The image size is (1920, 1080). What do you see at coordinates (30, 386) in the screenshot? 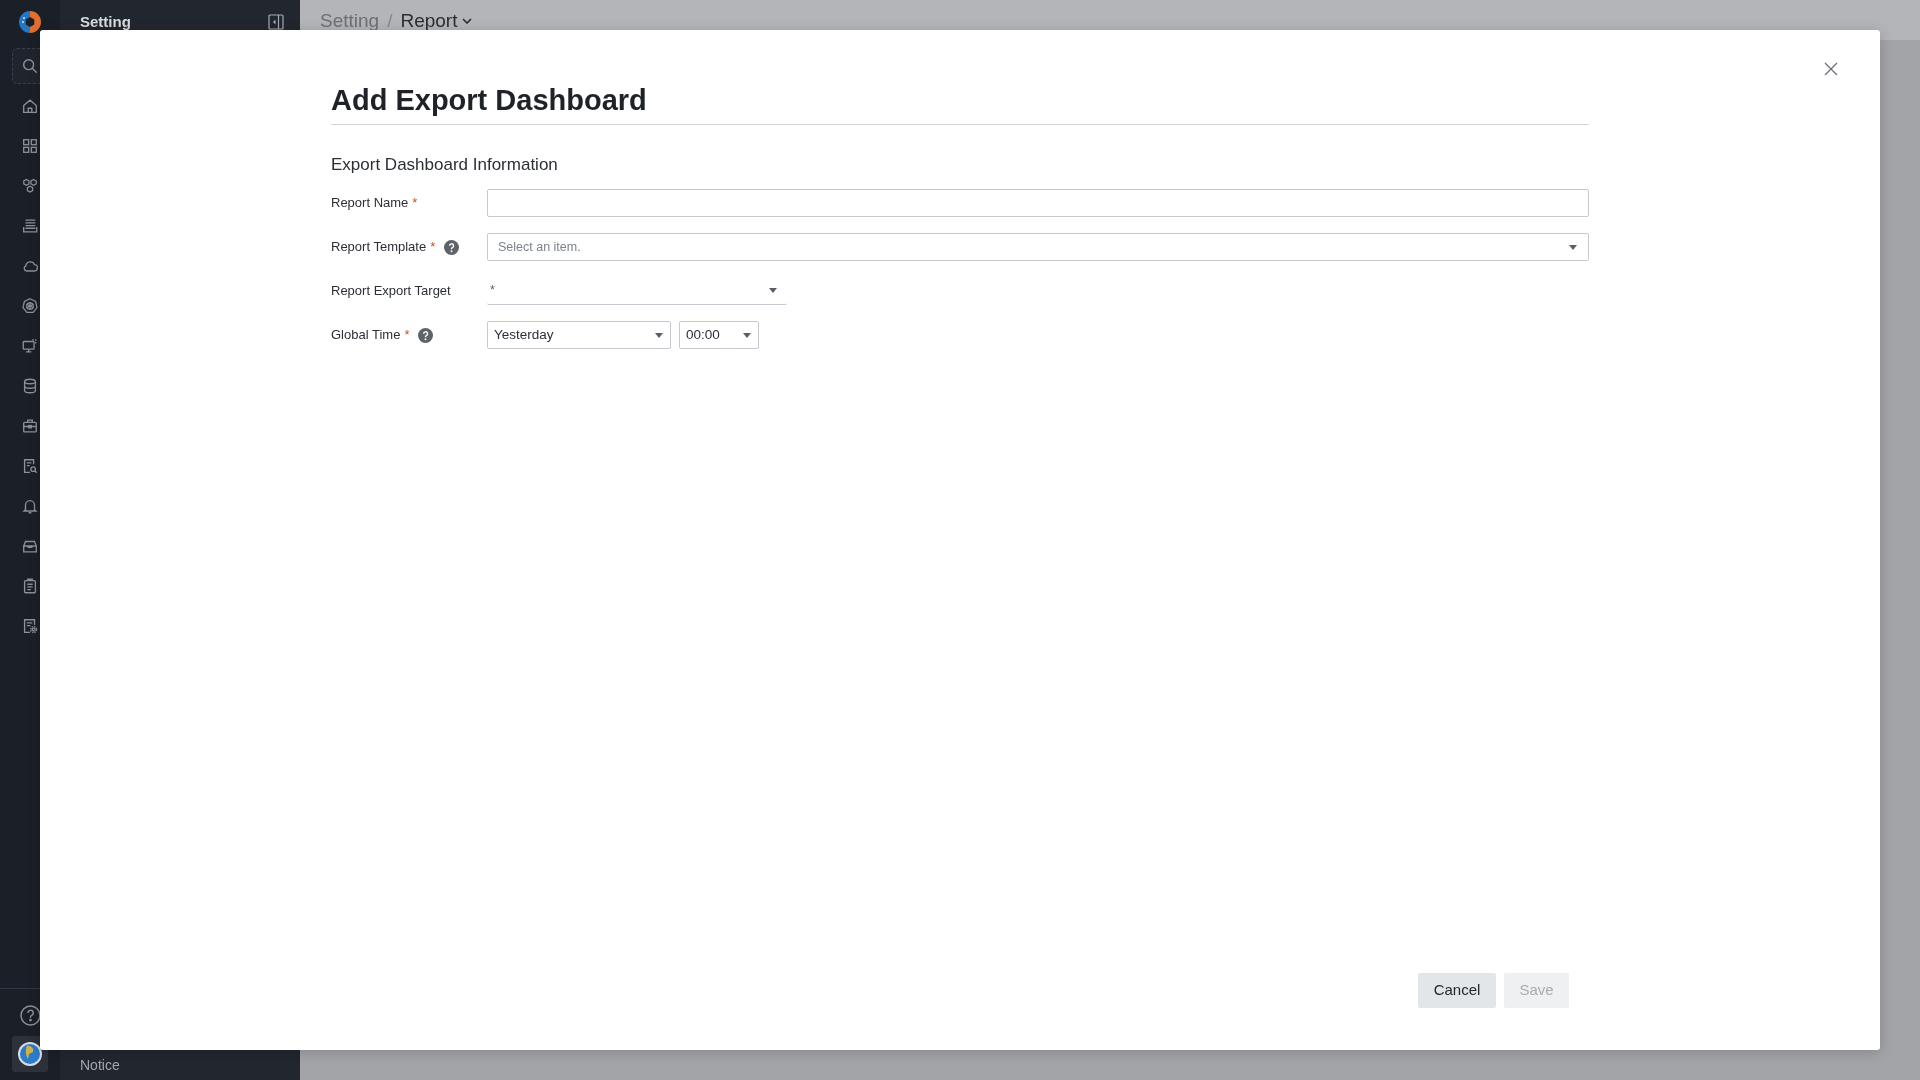
I see `database-icon` at bounding box center [30, 386].